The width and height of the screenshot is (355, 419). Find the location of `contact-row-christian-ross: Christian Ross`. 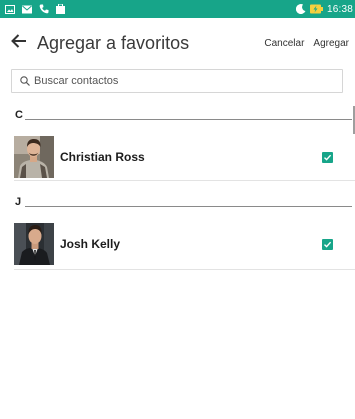

contact-row-christian-ross: Christian Ross is located at coordinates (177, 157).